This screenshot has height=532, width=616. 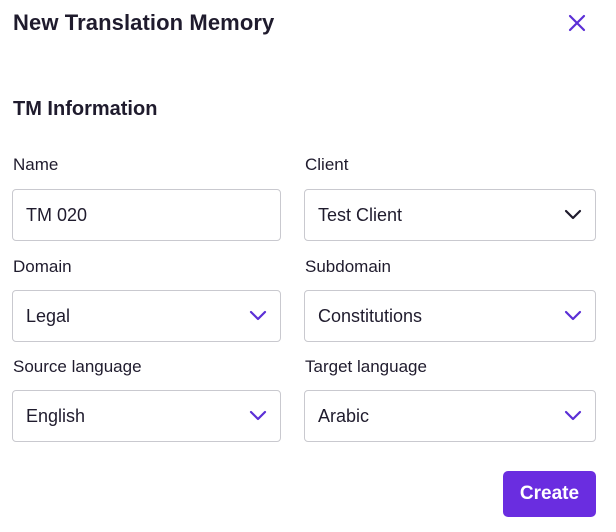 What do you see at coordinates (366, 366) in the screenshot?
I see `target-language-label: Target language` at bounding box center [366, 366].